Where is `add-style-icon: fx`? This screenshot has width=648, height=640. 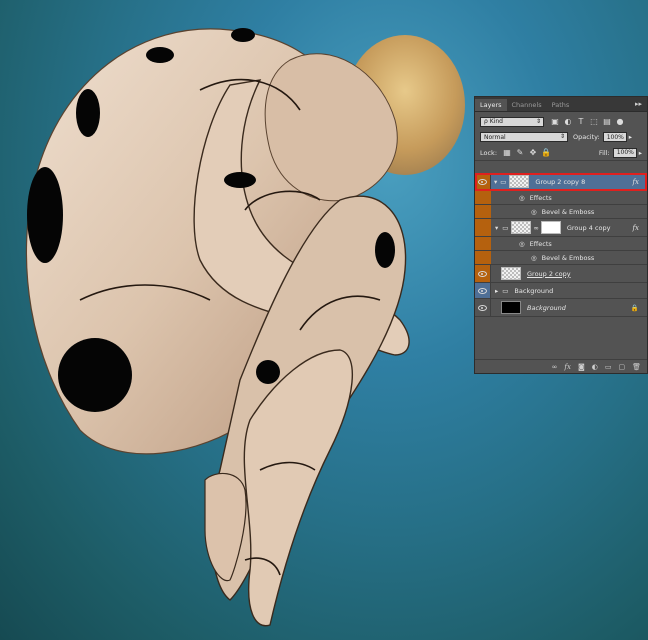 add-style-icon: fx is located at coordinates (567, 367).